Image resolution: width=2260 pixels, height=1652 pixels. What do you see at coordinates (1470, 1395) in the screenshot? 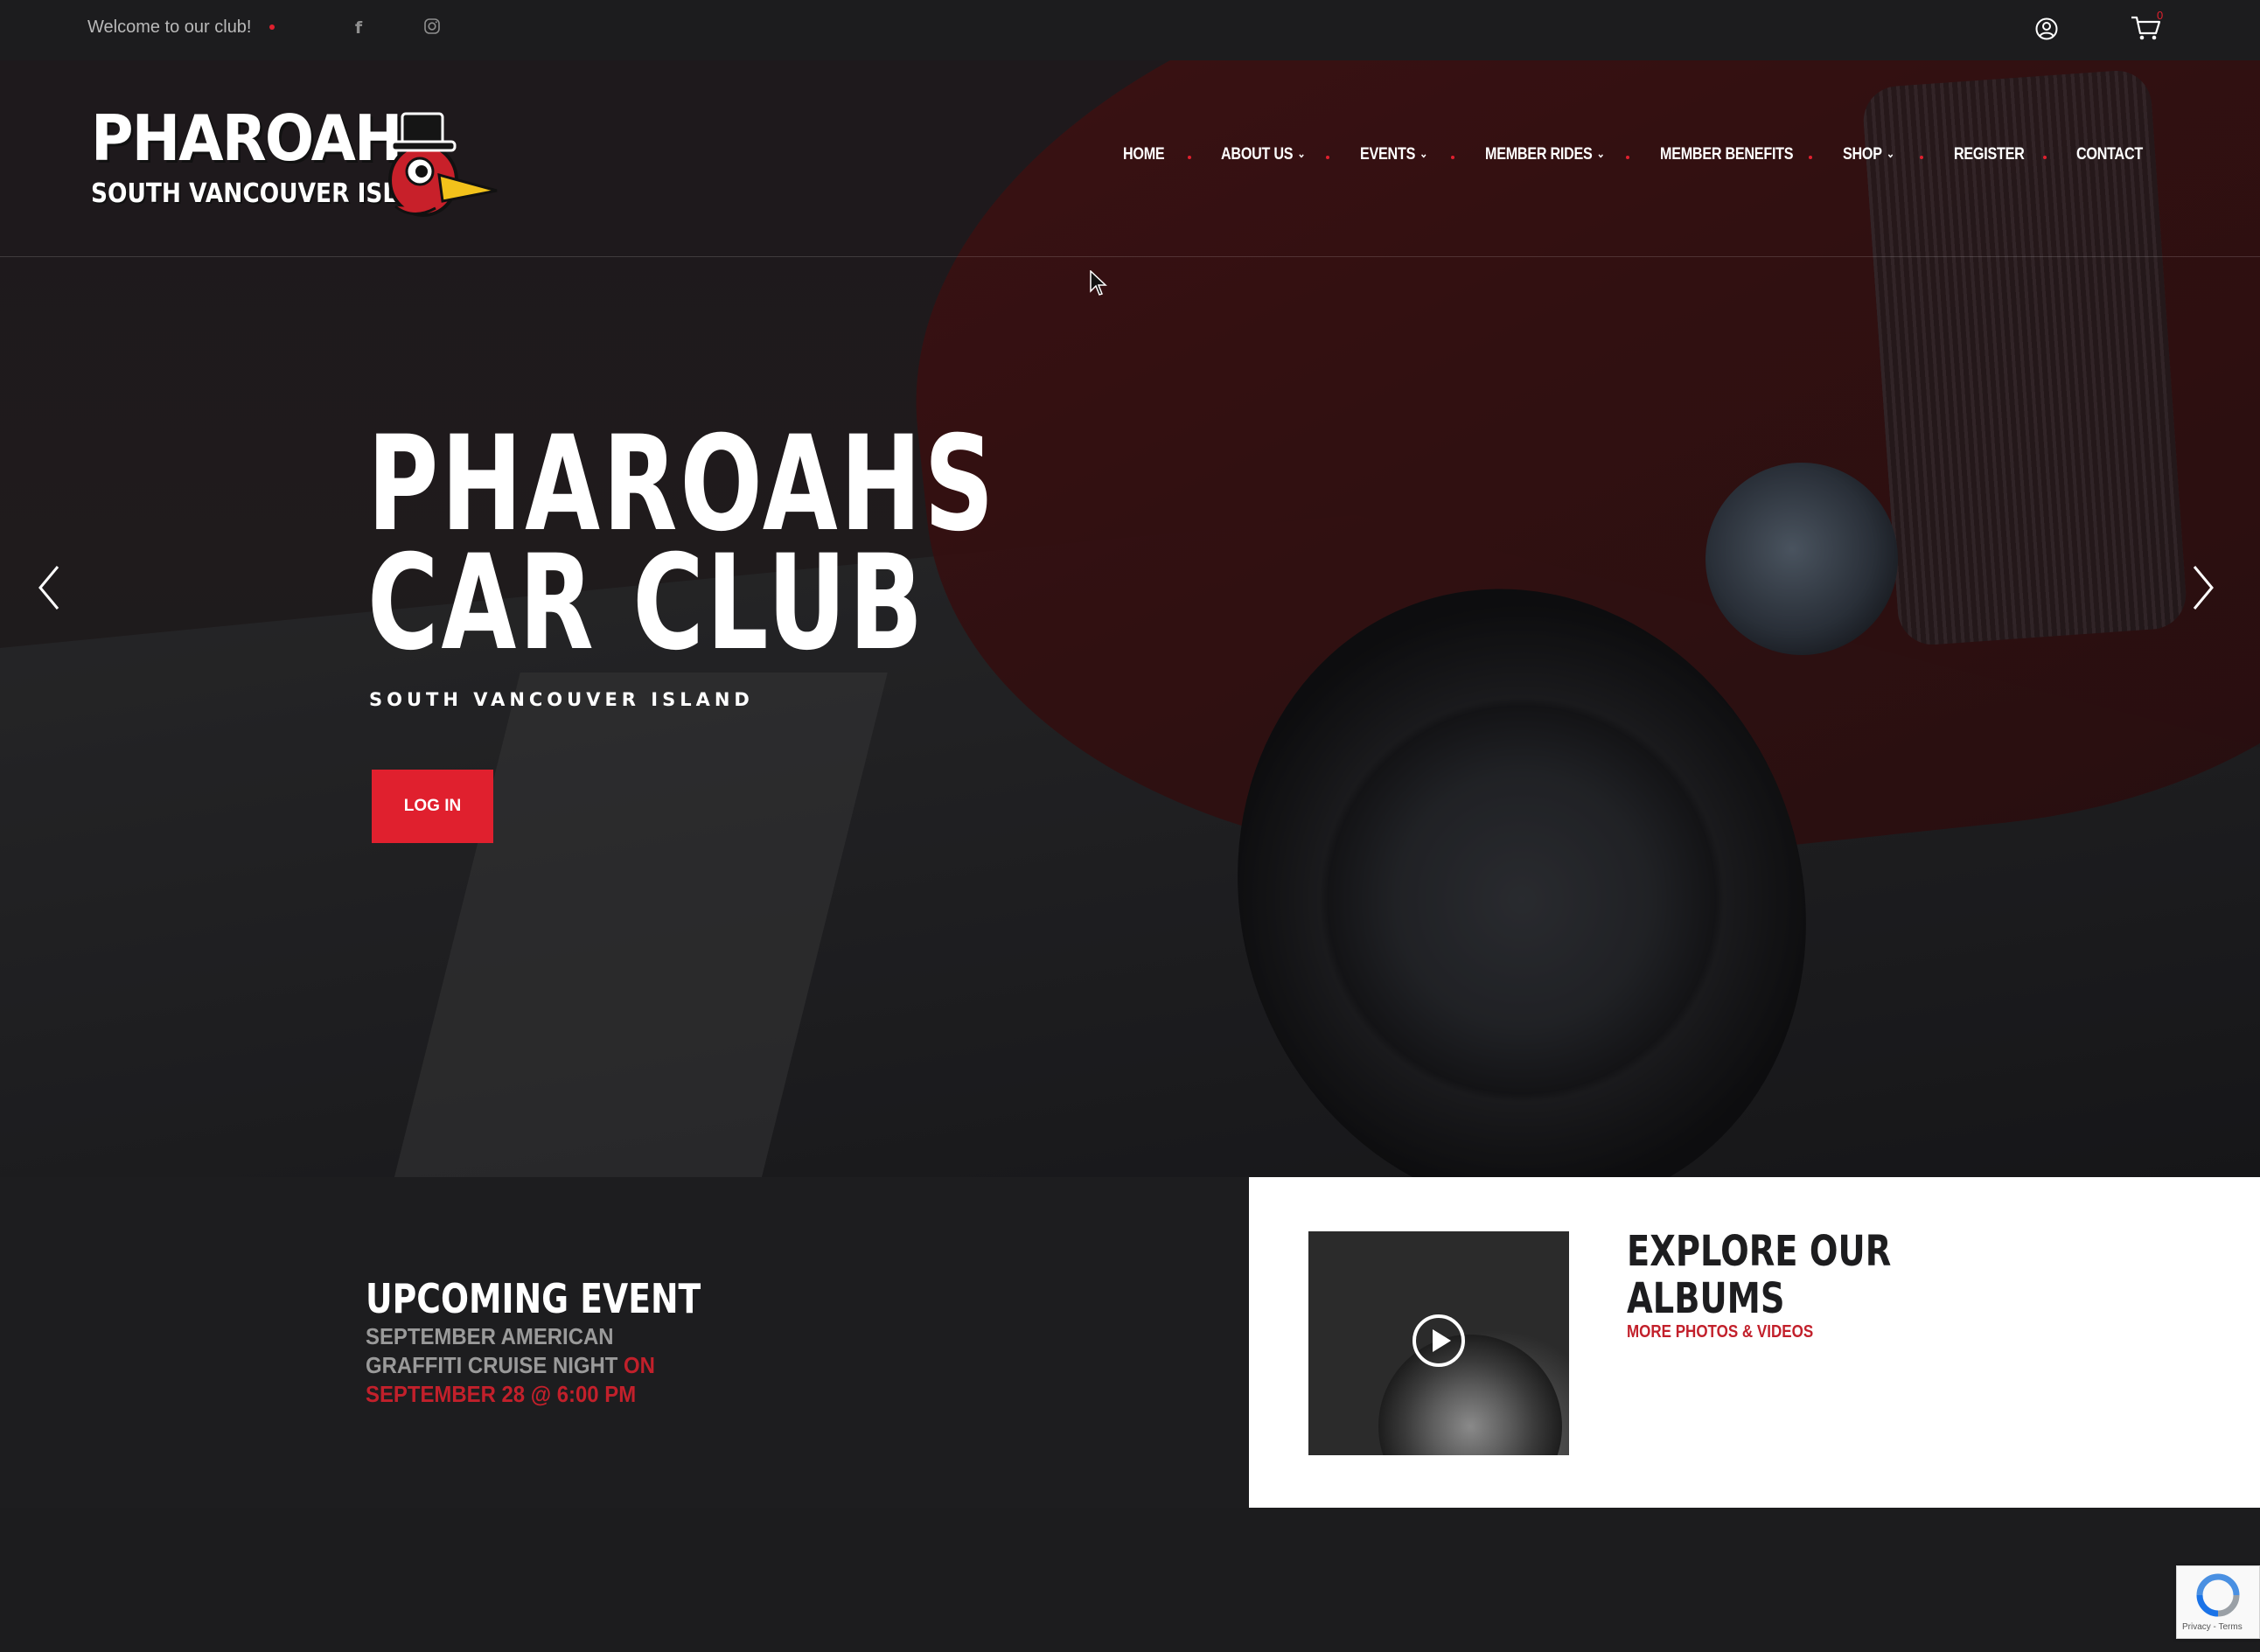
I see `thumbnail-wheel-image` at bounding box center [1470, 1395].